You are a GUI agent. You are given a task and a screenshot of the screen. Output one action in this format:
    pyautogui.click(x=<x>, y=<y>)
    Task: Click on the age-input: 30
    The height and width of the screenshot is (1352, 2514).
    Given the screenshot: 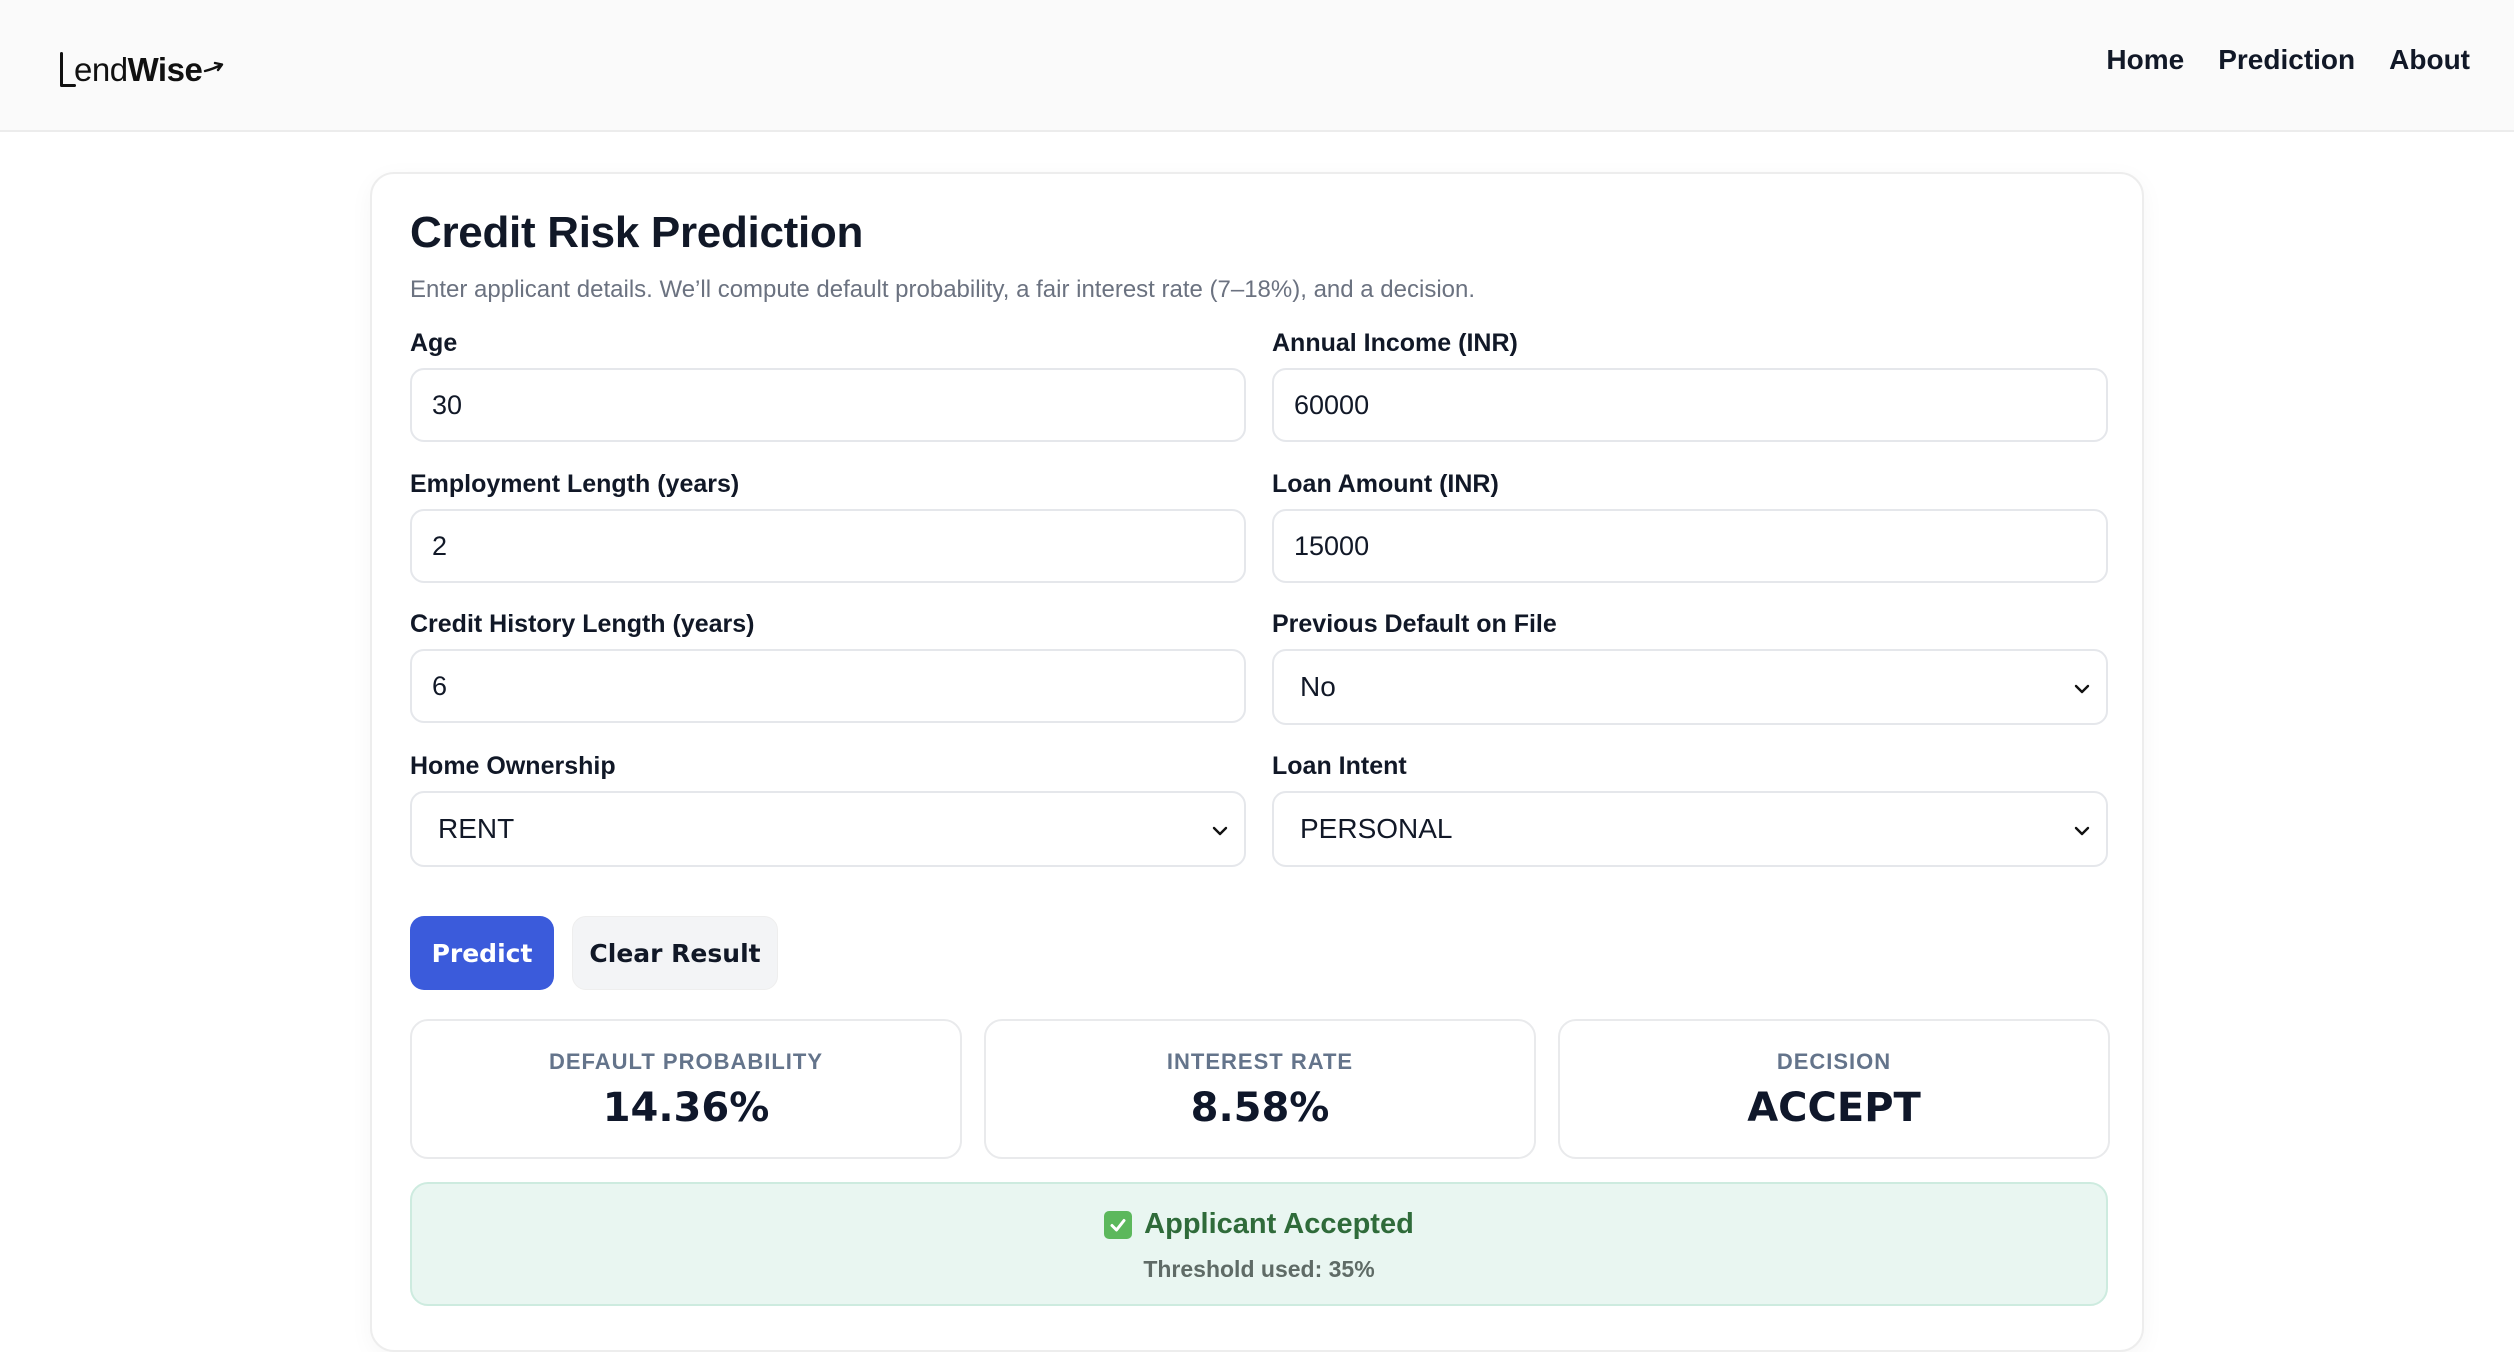 What is the action you would take?
    pyautogui.click(x=828, y=405)
    